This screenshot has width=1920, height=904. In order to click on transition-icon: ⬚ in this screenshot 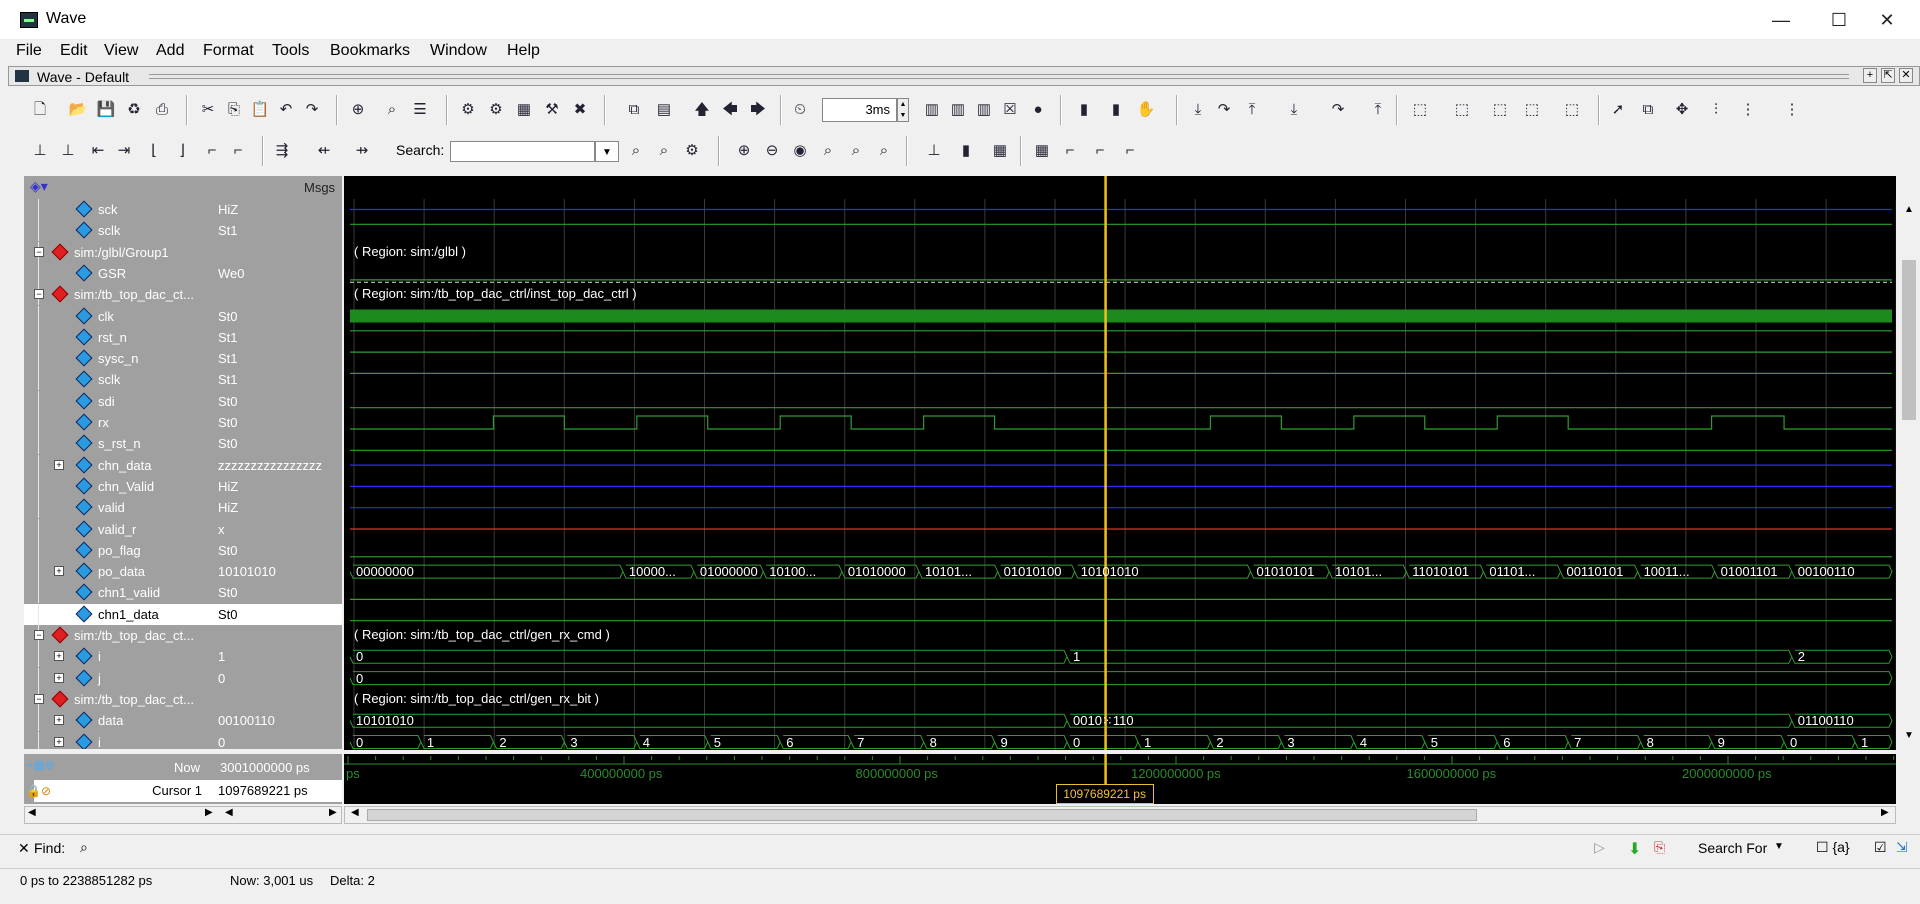, I will do `click(1420, 110)`.